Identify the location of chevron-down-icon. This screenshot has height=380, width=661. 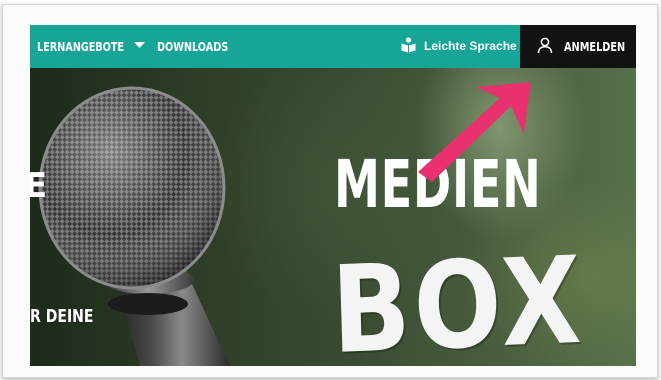
(139, 45).